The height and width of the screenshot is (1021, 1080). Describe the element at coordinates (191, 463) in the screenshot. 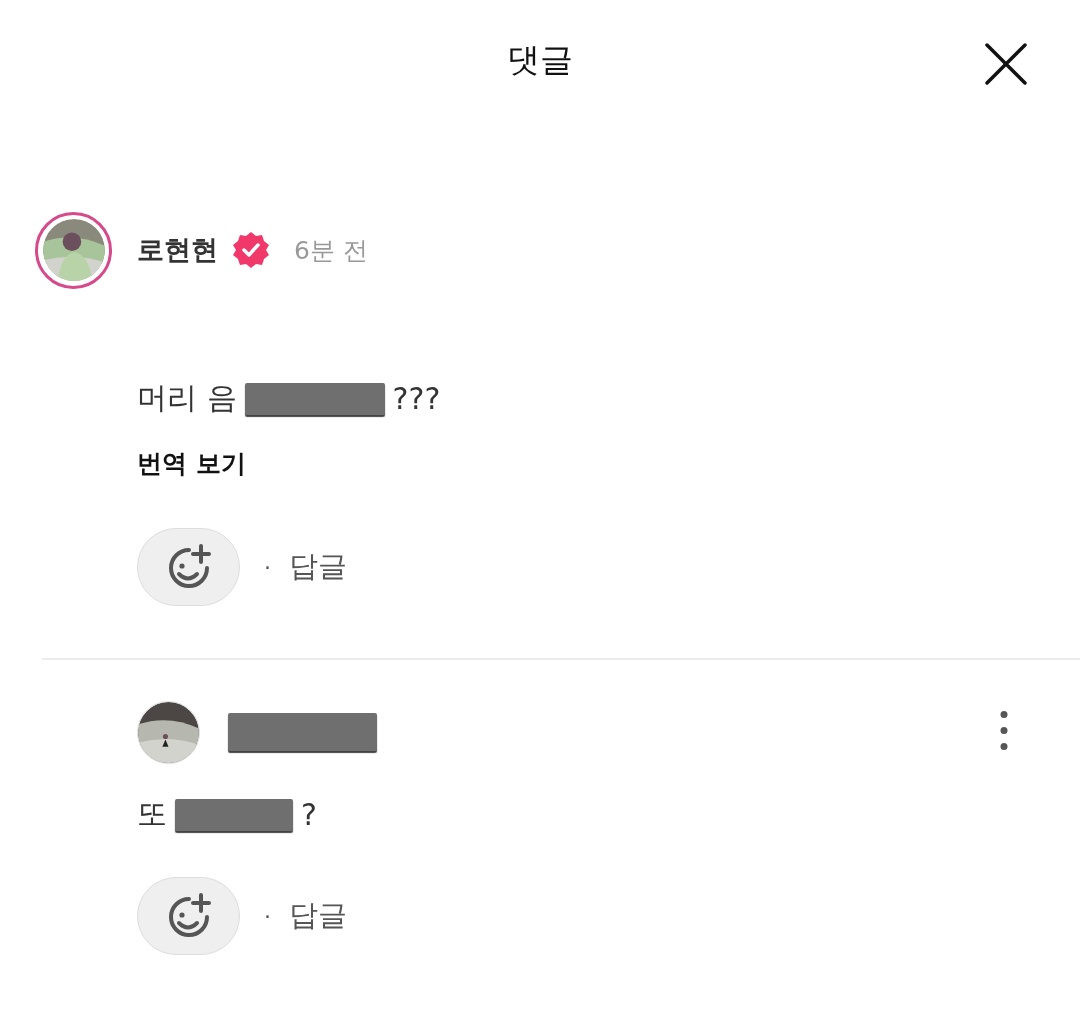

I see `see-translation-link: 번역 보기` at that location.